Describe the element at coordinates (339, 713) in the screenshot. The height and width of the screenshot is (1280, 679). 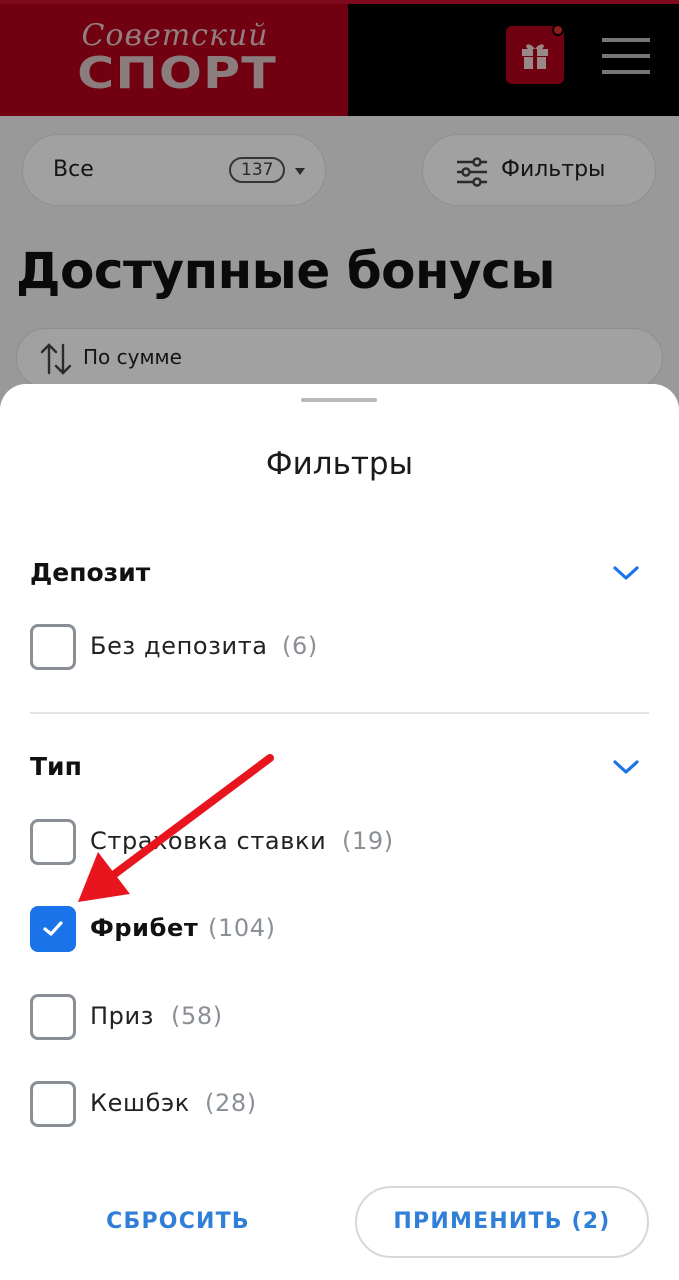
I see `divider` at that location.